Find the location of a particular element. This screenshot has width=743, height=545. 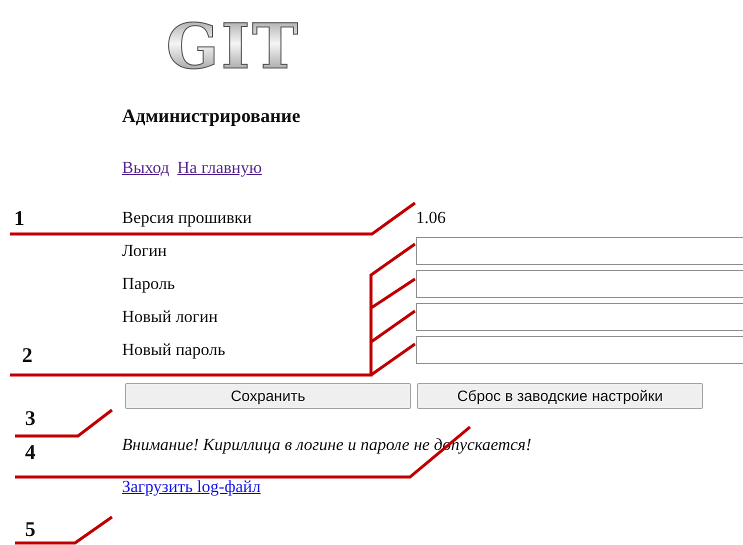

save-button: Сохранить is located at coordinates (268, 396).